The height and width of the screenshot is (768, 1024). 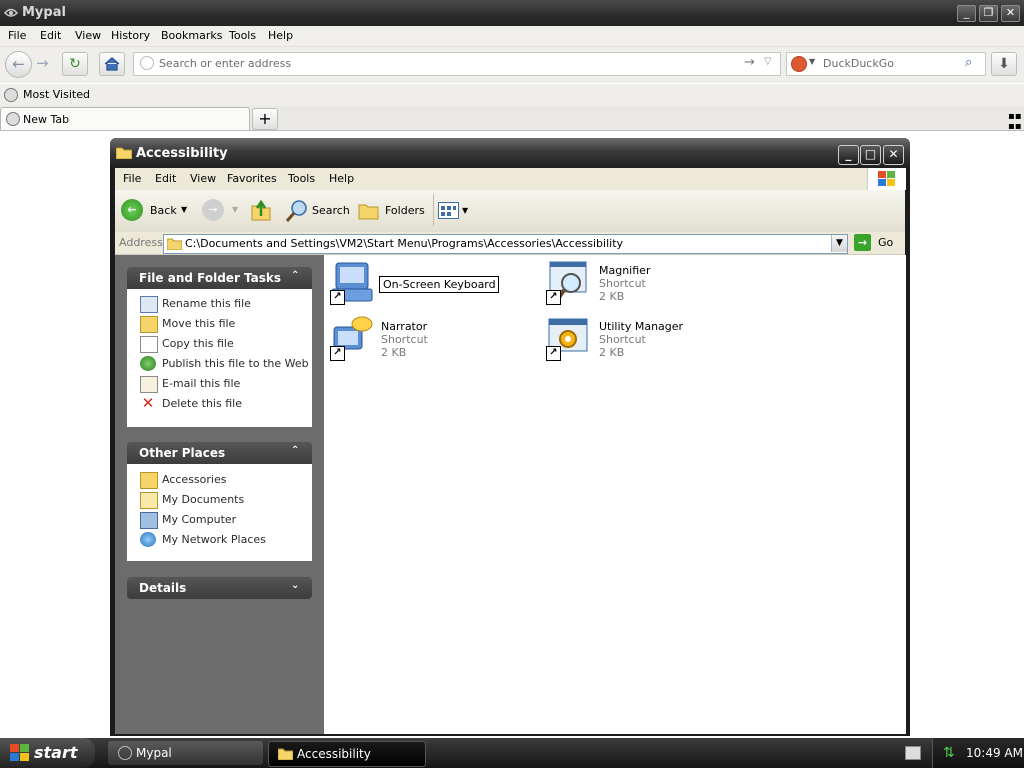 What do you see at coordinates (848, 155) in the screenshot?
I see `explorer-minimize-button: _` at bounding box center [848, 155].